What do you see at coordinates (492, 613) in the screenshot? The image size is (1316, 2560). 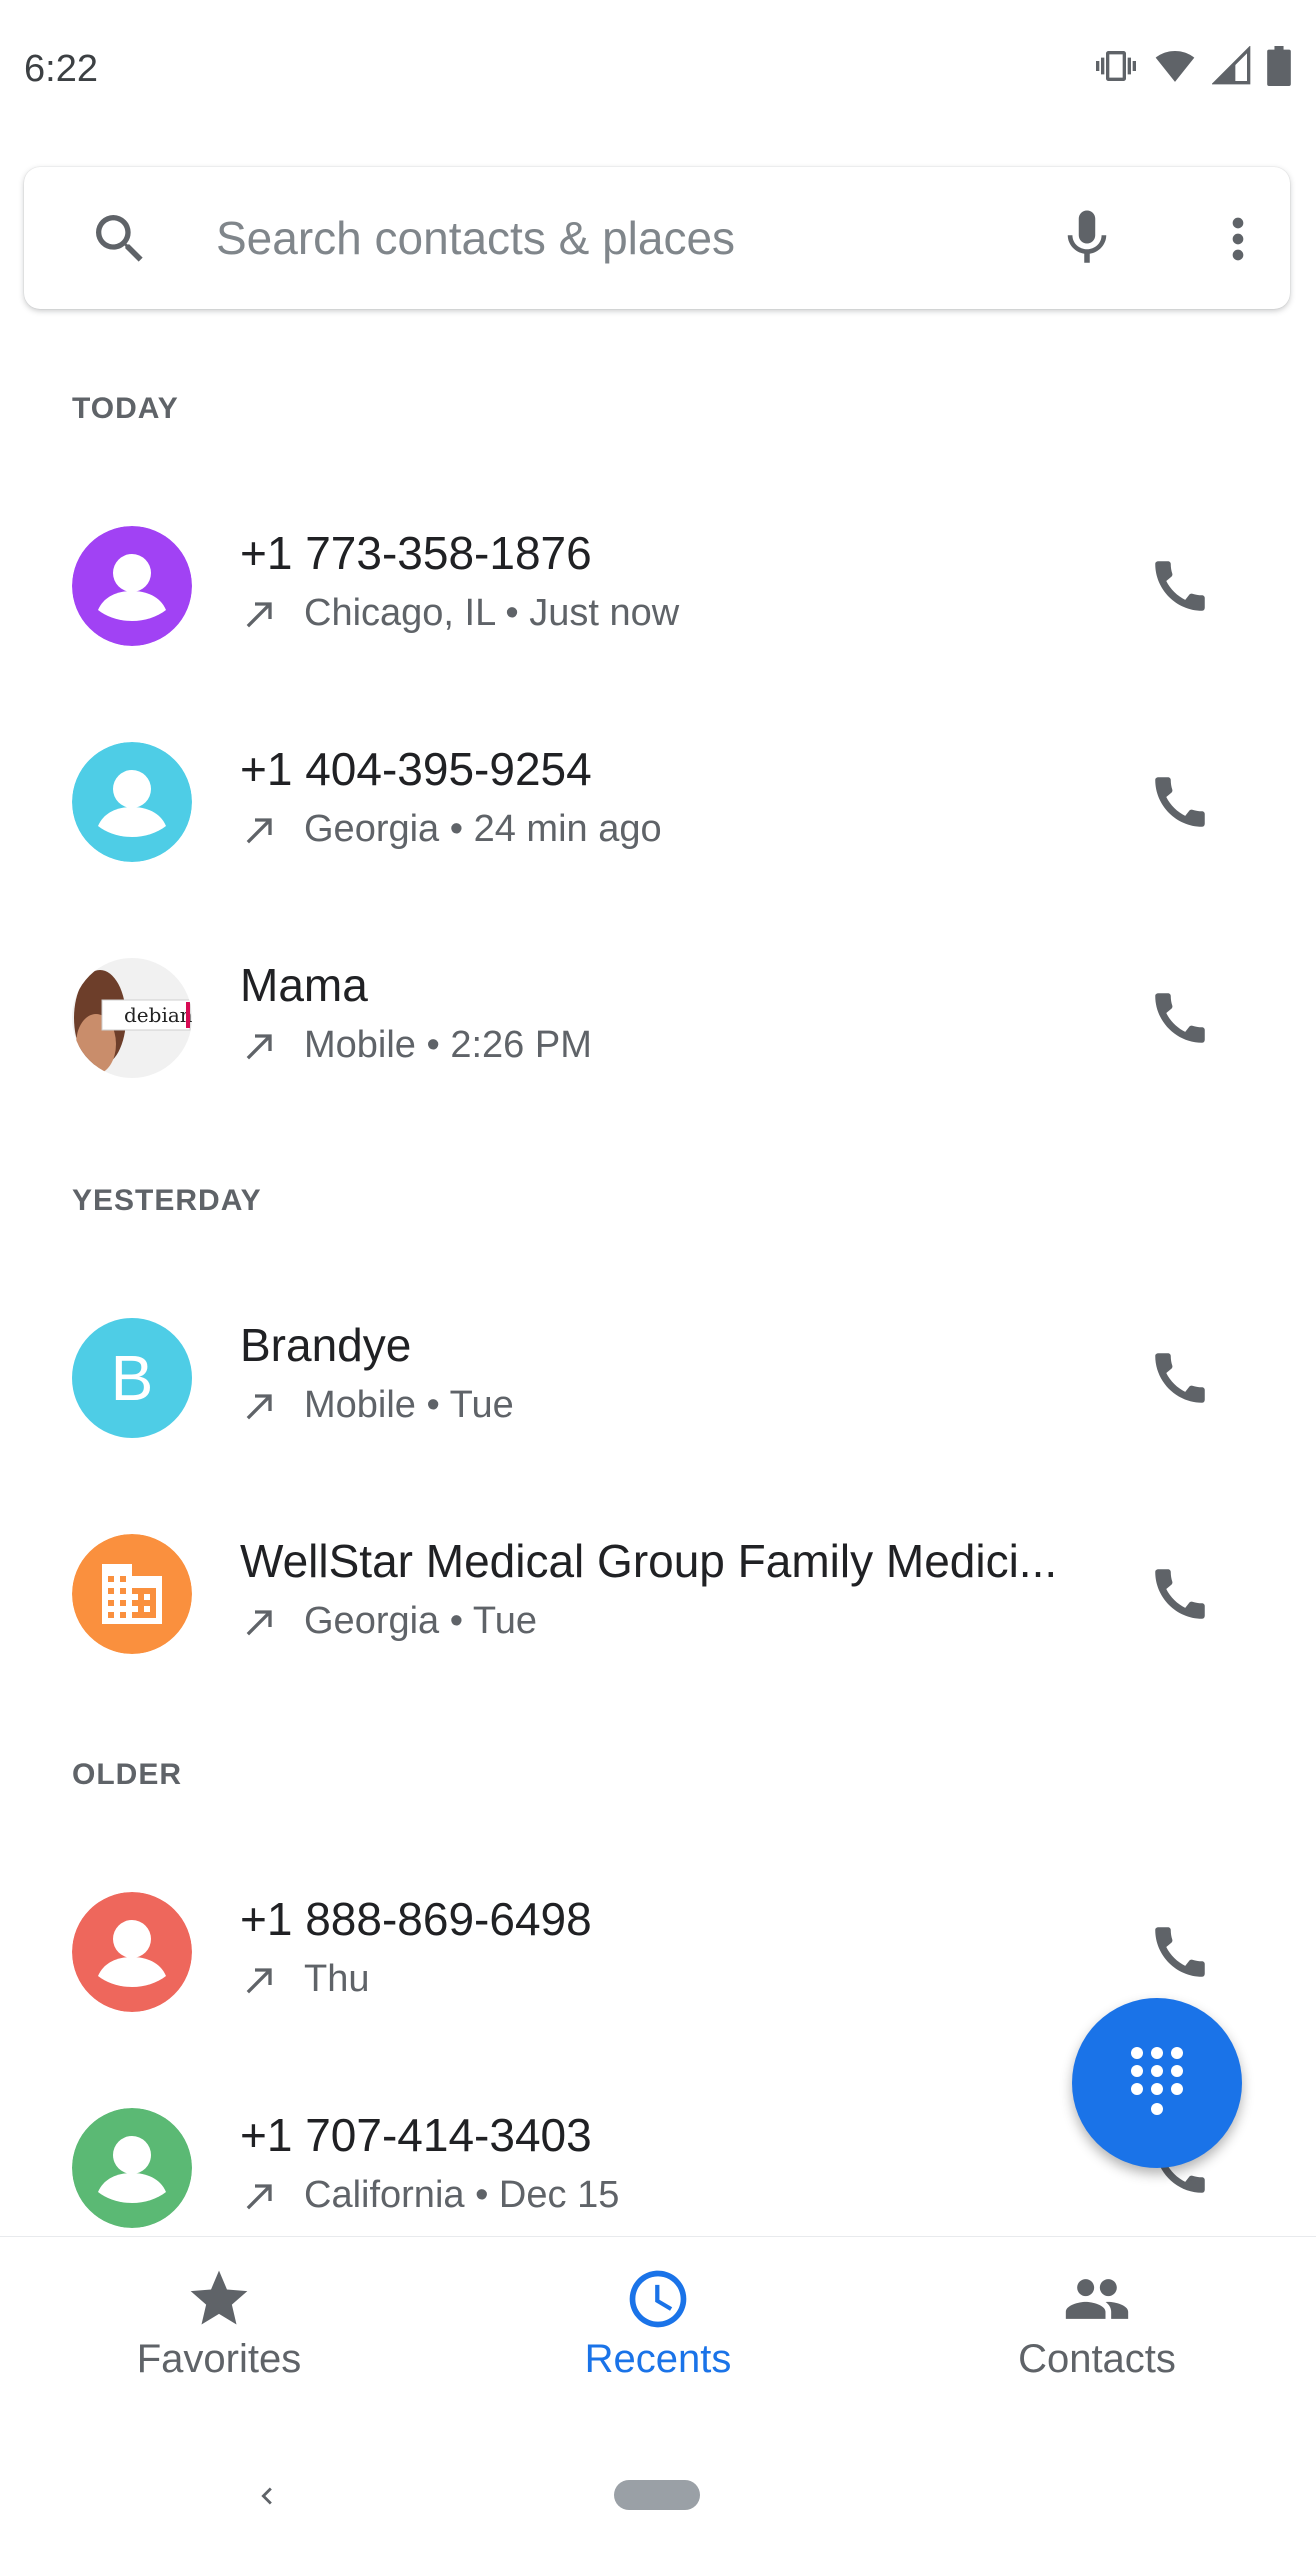 I see `call-detail-text: Chicago, IL • Just now` at bounding box center [492, 613].